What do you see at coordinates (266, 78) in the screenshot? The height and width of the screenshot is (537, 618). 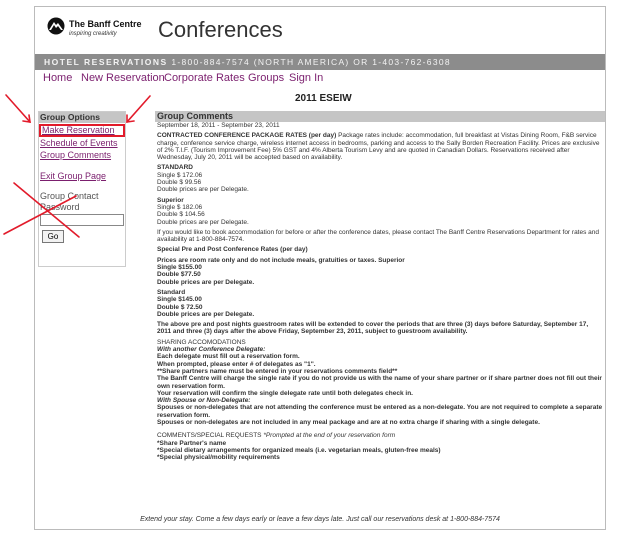 I see `nav-groups: Groups` at bounding box center [266, 78].